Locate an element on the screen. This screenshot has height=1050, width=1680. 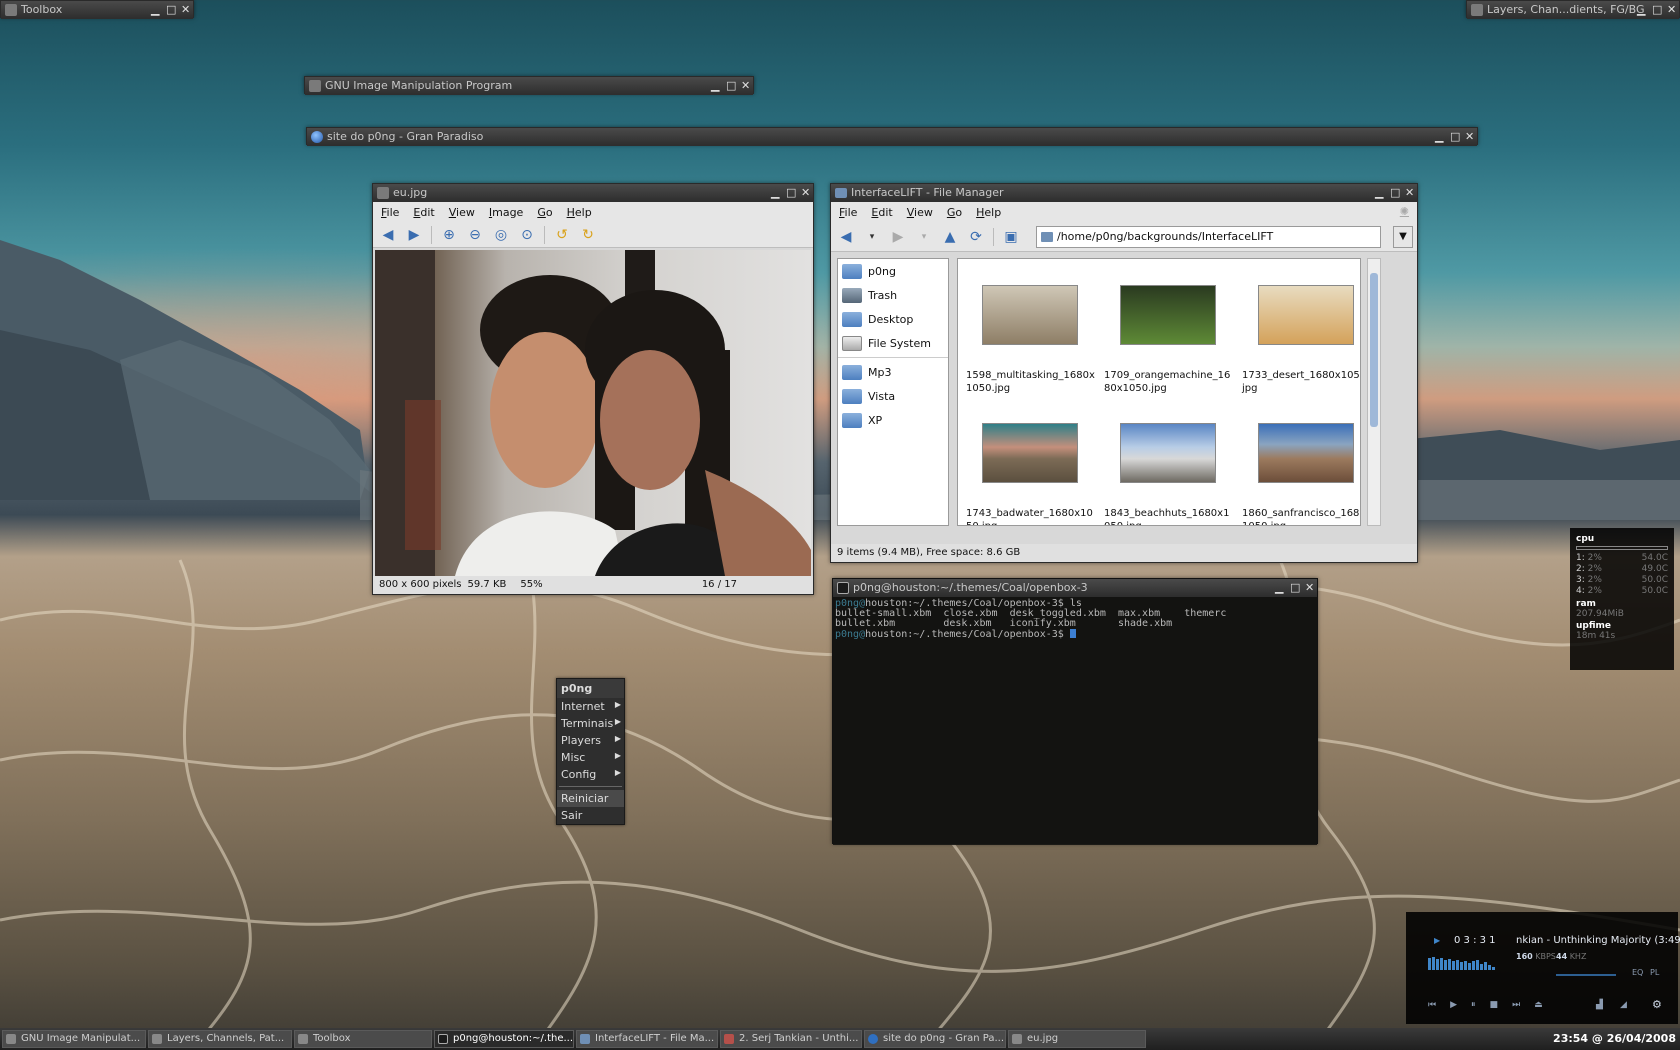
menu-item-reiniciar: Reiniciar is located at coordinates (590, 798).